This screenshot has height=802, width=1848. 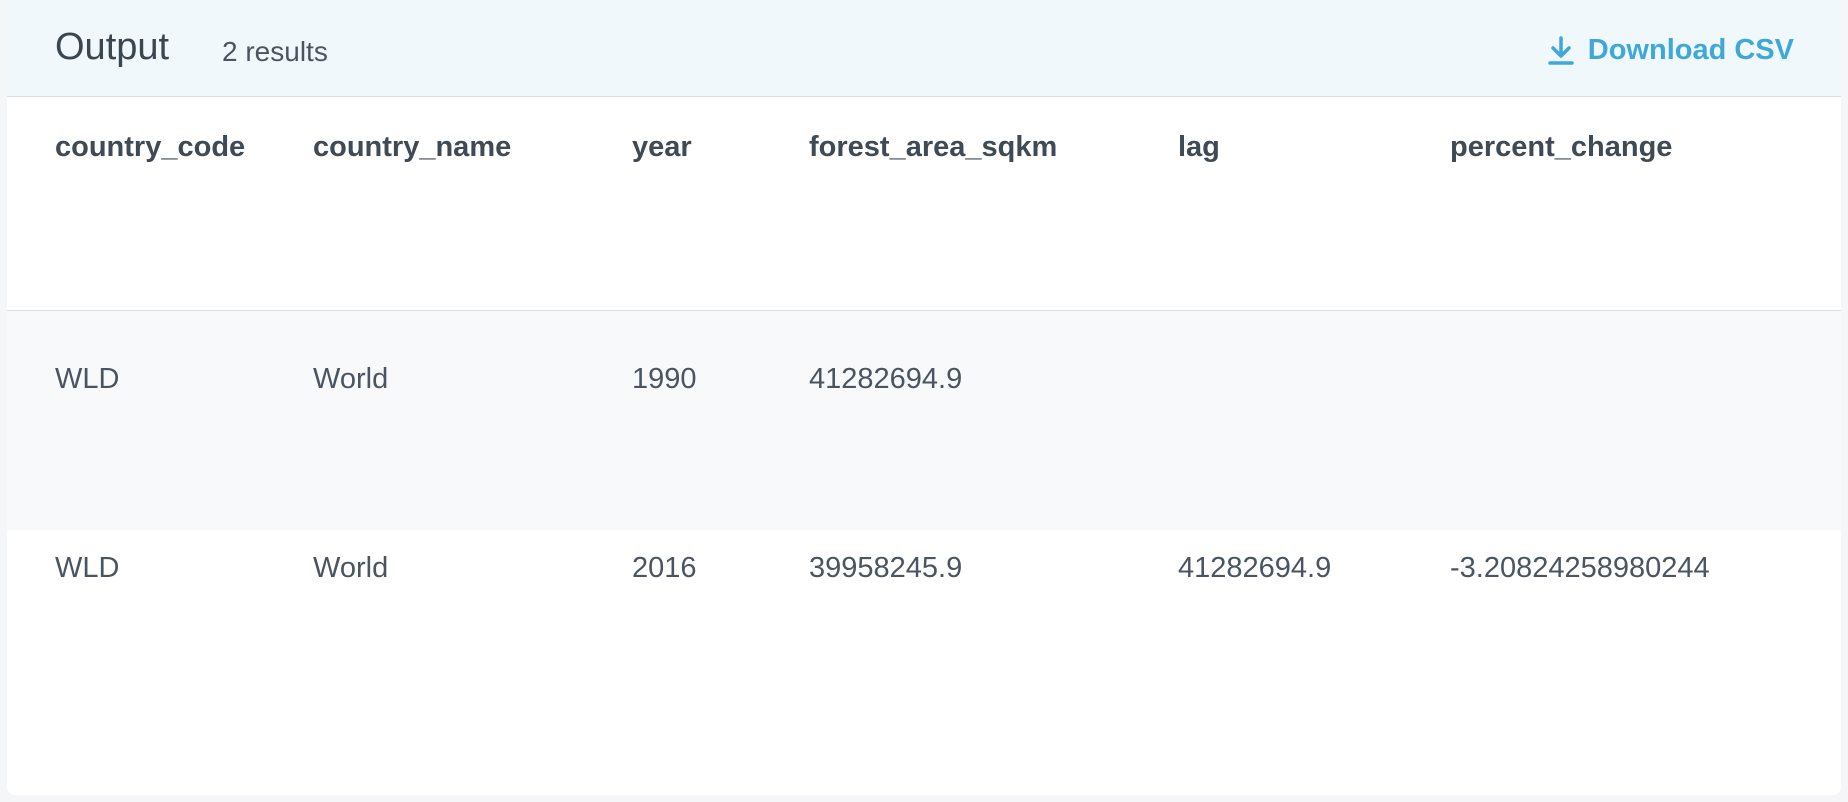 What do you see at coordinates (1255, 568) in the screenshot?
I see `cell-lag: 41282694.9` at bounding box center [1255, 568].